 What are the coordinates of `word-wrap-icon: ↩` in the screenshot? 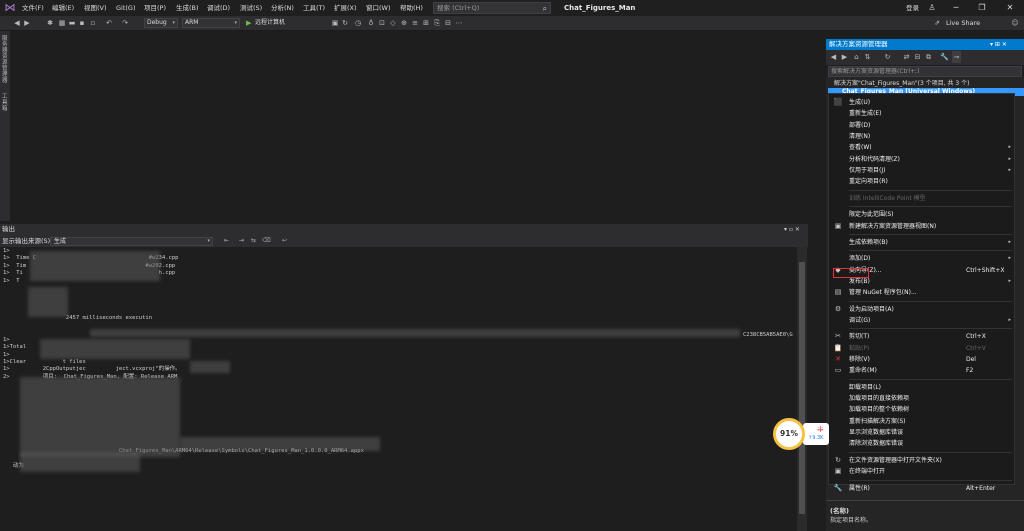 It's located at (284, 241).